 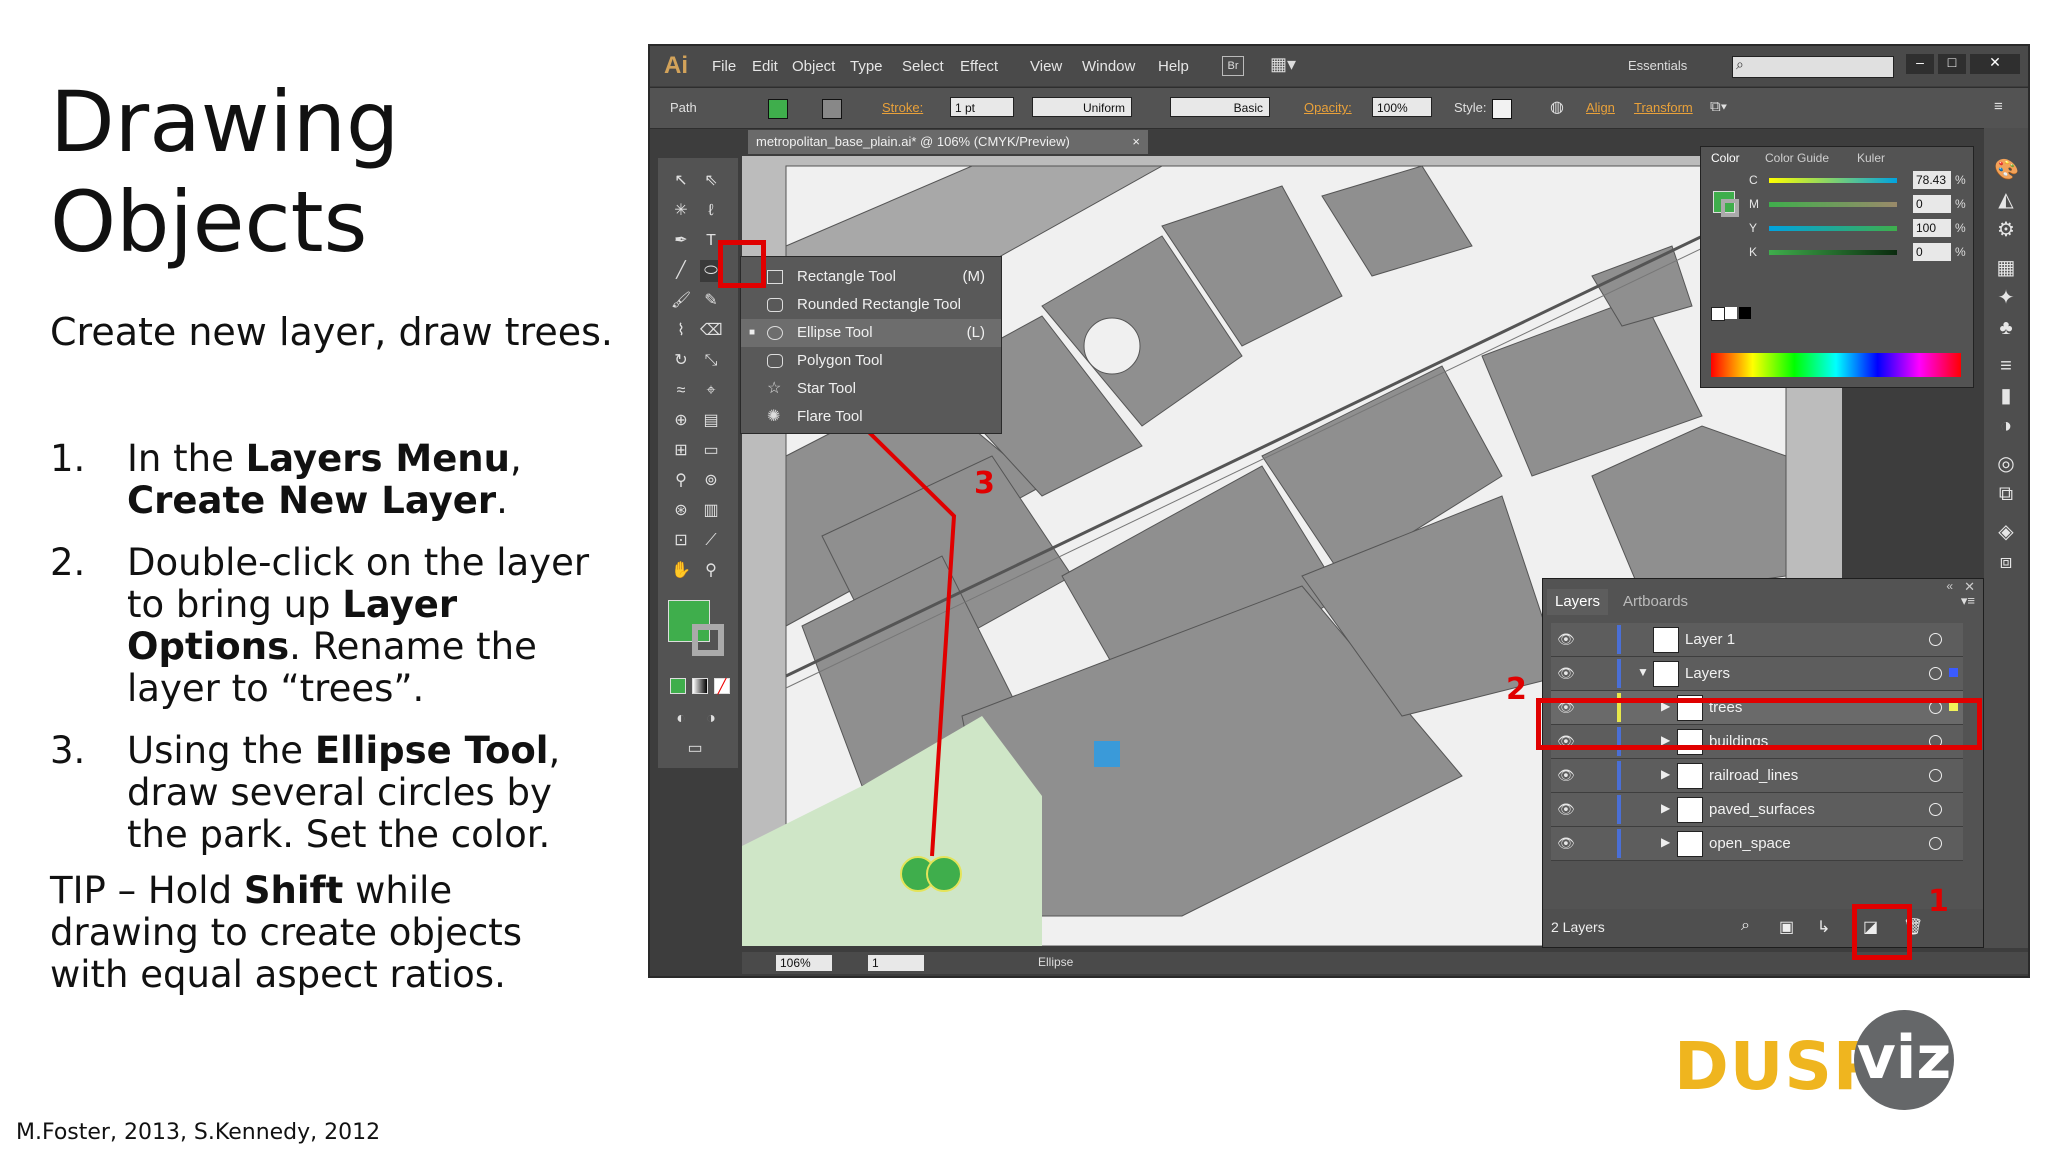 I want to click on column-graph-tool-icon: ▥, so click(x=711, y=511).